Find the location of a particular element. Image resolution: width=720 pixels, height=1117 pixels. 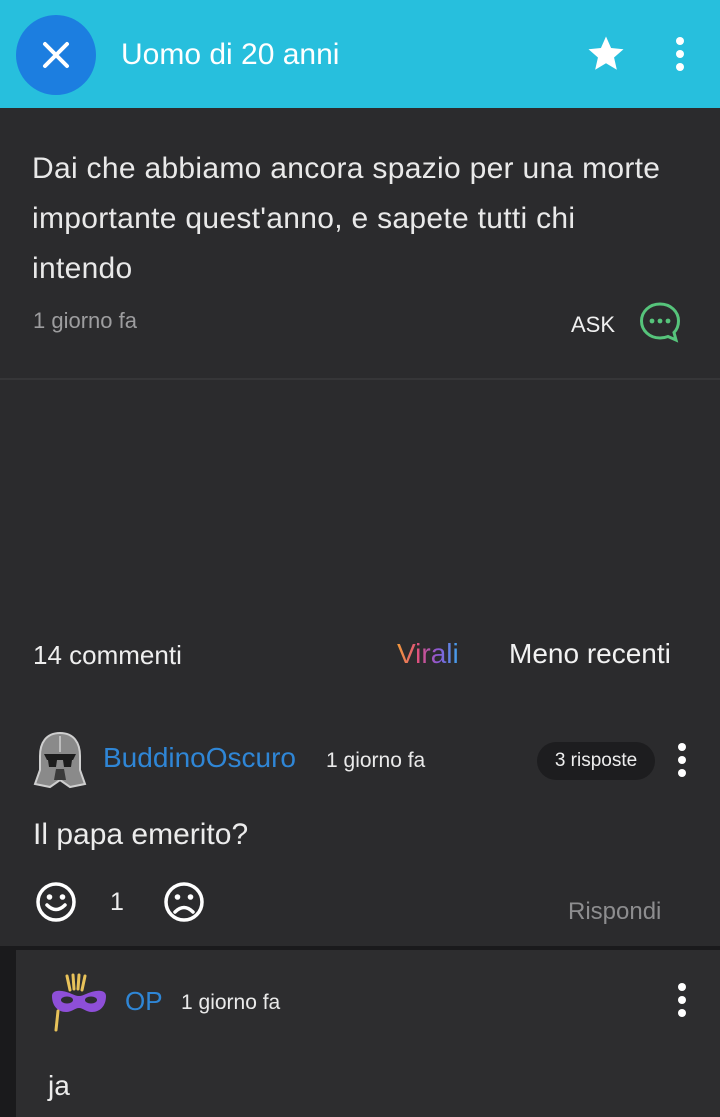

close-icon is located at coordinates (56, 55).